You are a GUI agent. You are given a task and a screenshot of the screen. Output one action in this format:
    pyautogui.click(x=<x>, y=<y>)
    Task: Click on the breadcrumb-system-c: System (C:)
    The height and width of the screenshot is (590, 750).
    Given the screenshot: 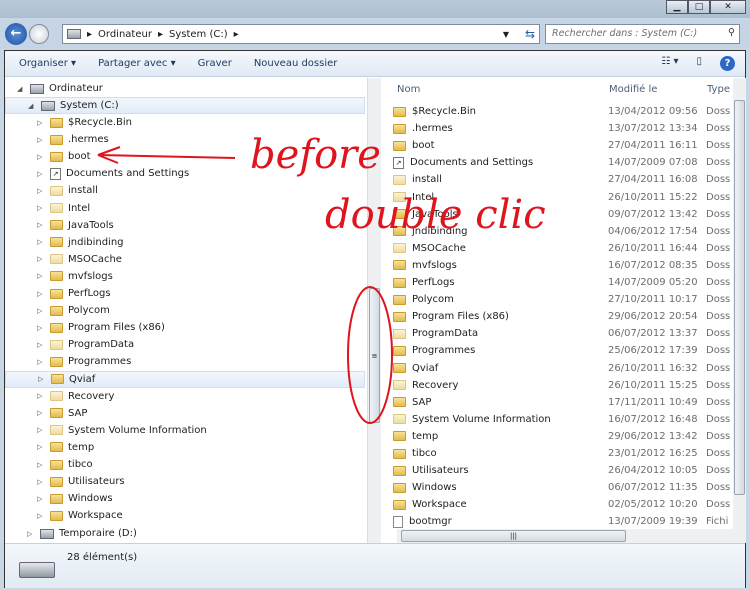 What is the action you would take?
    pyautogui.click(x=198, y=34)
    